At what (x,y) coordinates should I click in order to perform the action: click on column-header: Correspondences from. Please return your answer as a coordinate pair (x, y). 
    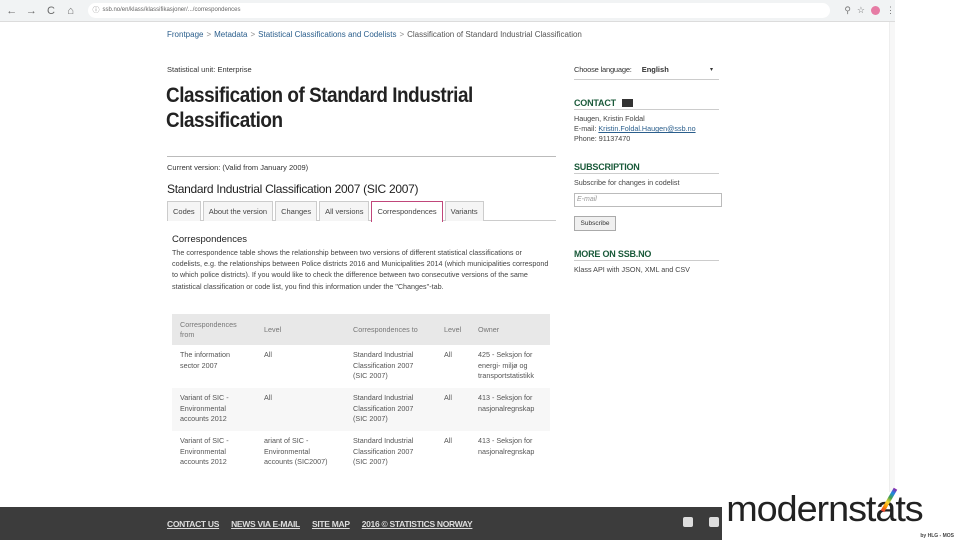
    Looking at the image, I should click on (214, 329).